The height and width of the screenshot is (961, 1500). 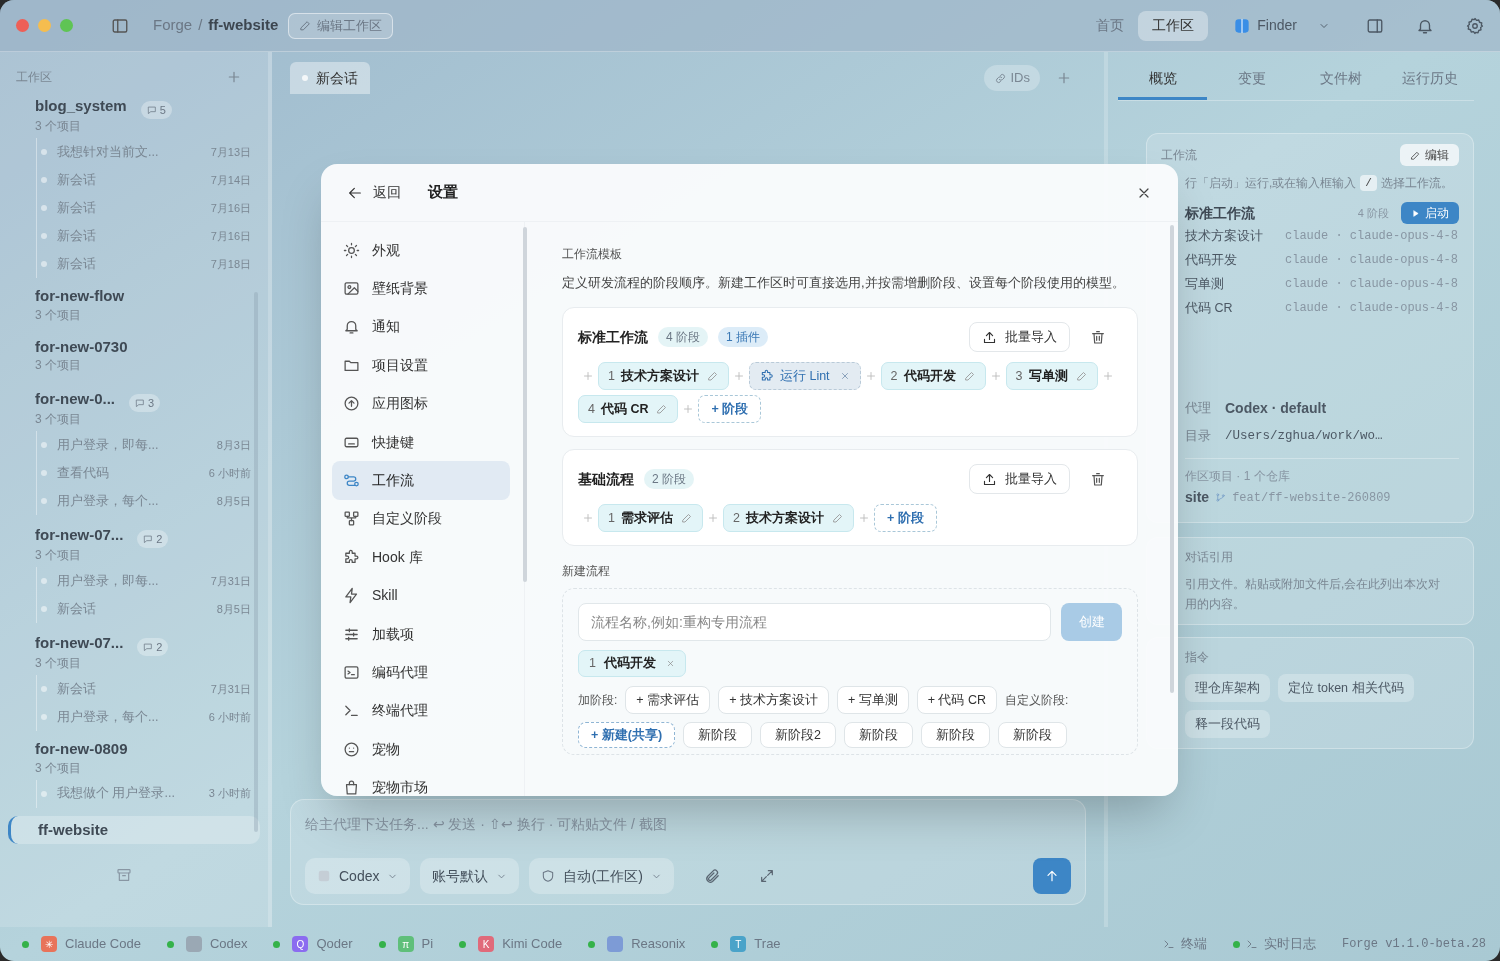 I want to click on workspace-item: ff-website, so click(x=134, y=829).